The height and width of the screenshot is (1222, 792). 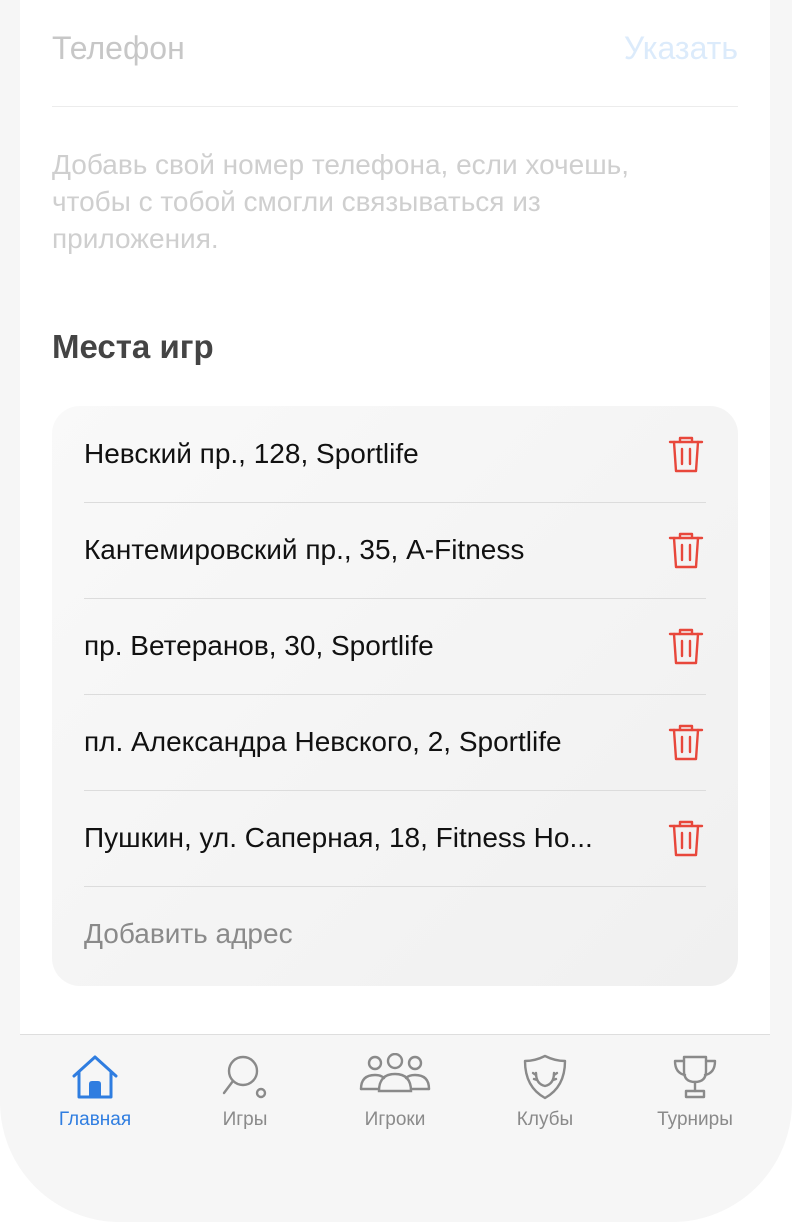 I want to click on tab-label: Клубы, so click(x=545, y=1119).